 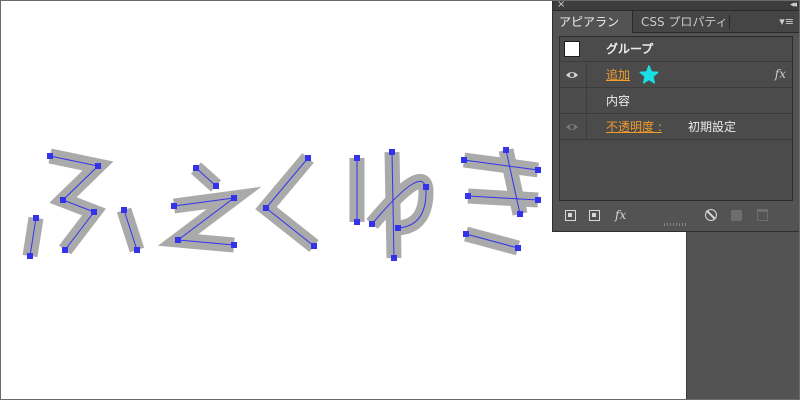 What do you see at coordinates (786, 22) in the screenshot?
I see `panel-menu-icon: ▾≡` at bounding box center [786, 22].